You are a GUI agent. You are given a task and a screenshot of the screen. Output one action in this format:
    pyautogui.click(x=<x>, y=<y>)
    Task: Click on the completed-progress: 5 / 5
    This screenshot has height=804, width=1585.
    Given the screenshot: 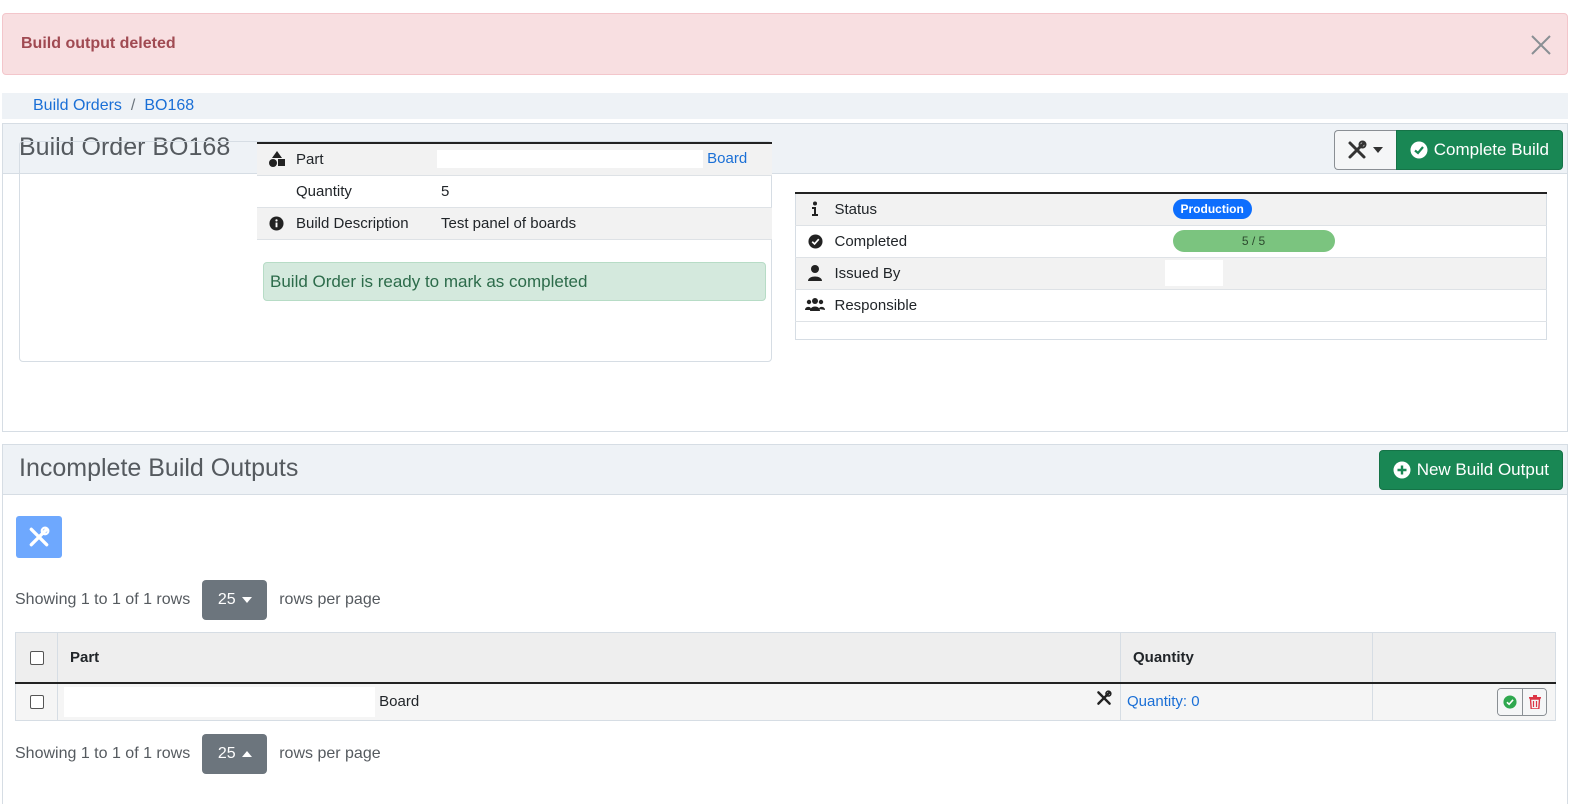 What is the action you would take?
    pyautogui.click(x=1253, y=241)
    